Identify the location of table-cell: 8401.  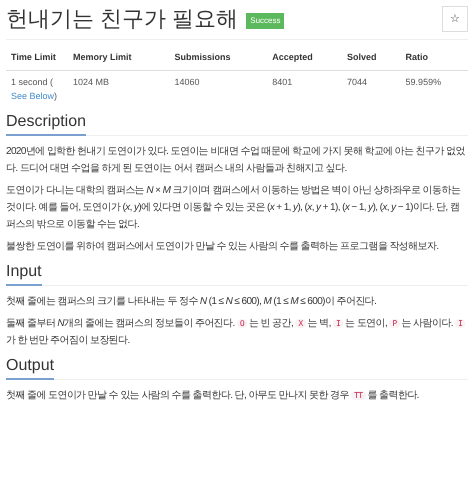
(304, 88).